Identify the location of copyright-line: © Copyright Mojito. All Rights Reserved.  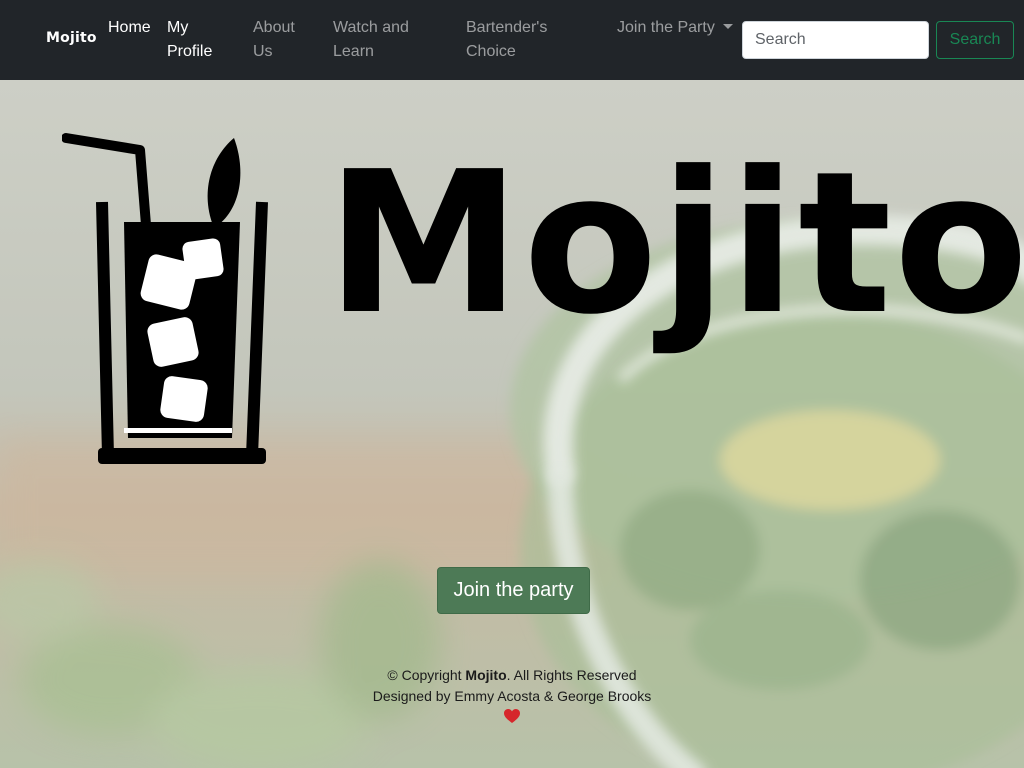
(512, 675).